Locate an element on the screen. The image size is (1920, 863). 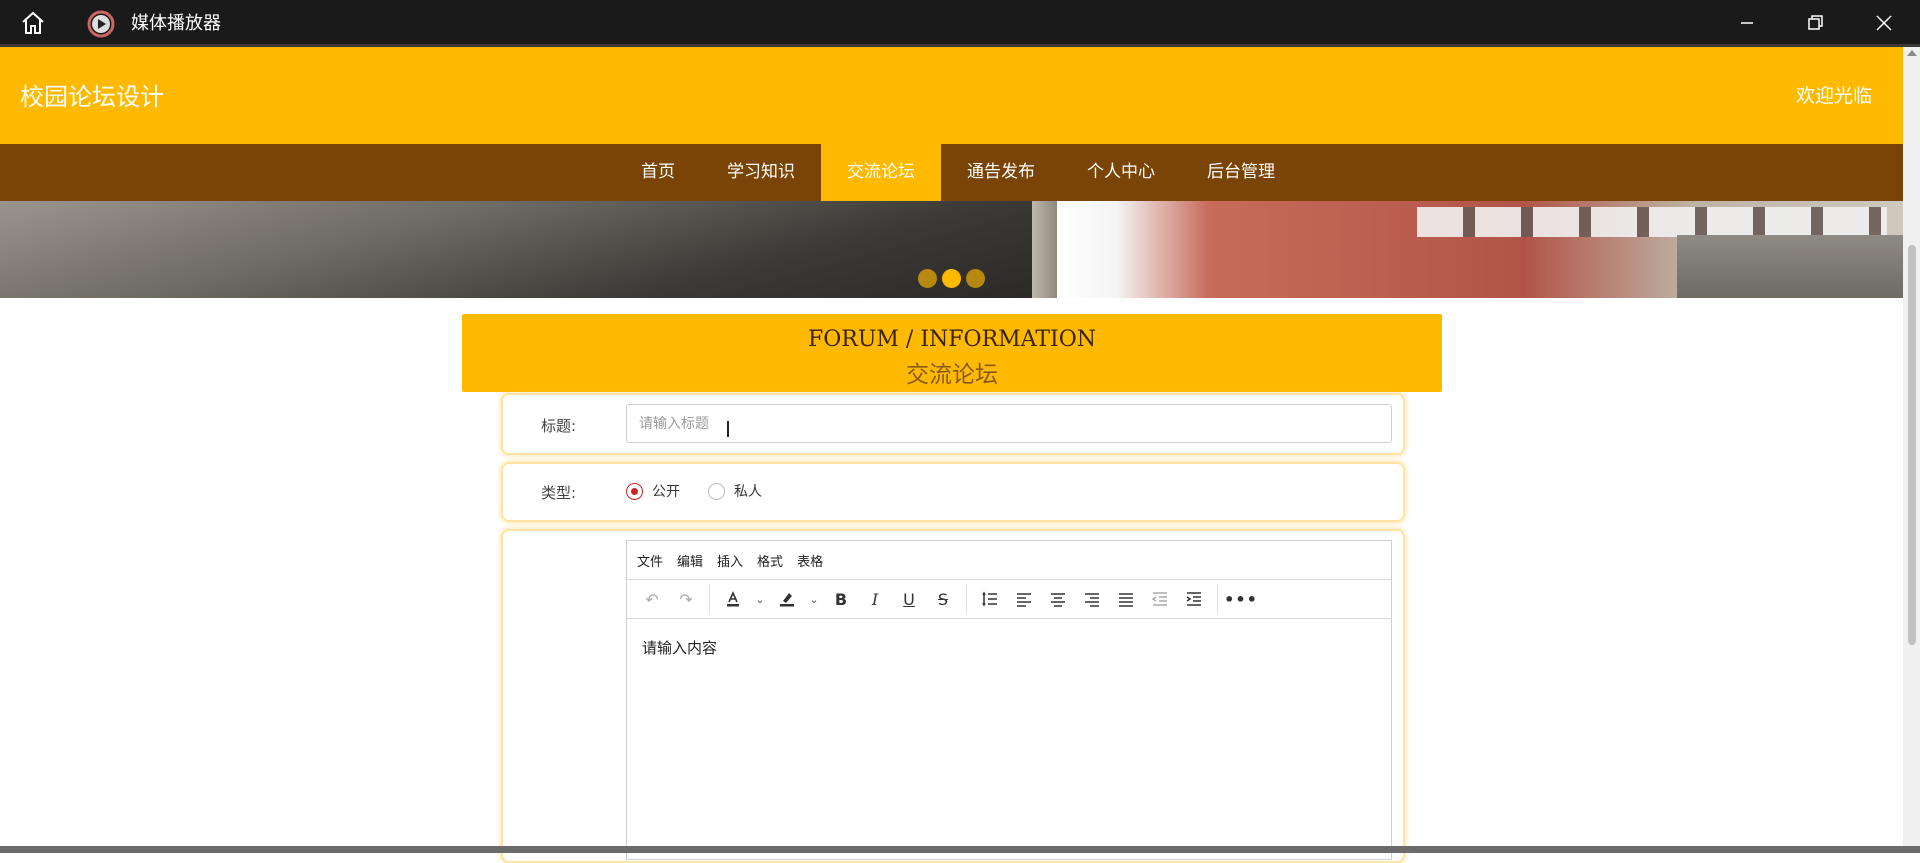
title-field-card: 标题: is located at coordinates (953, 424).